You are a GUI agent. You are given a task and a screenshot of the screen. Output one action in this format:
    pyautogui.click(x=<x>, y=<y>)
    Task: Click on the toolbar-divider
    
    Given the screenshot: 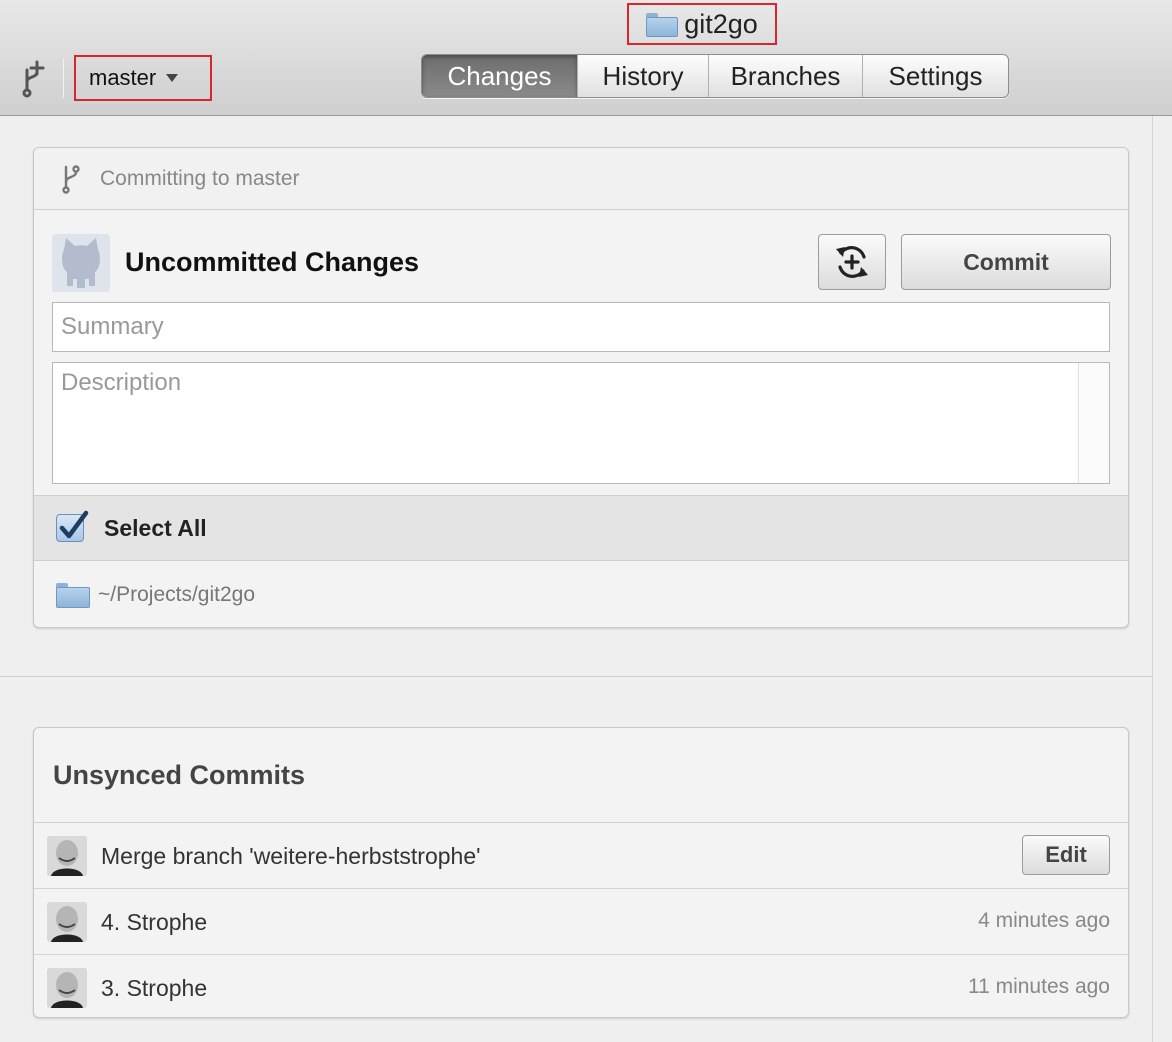 What is the action you would take?
    pyautogui.click(x=63, y=78)
    